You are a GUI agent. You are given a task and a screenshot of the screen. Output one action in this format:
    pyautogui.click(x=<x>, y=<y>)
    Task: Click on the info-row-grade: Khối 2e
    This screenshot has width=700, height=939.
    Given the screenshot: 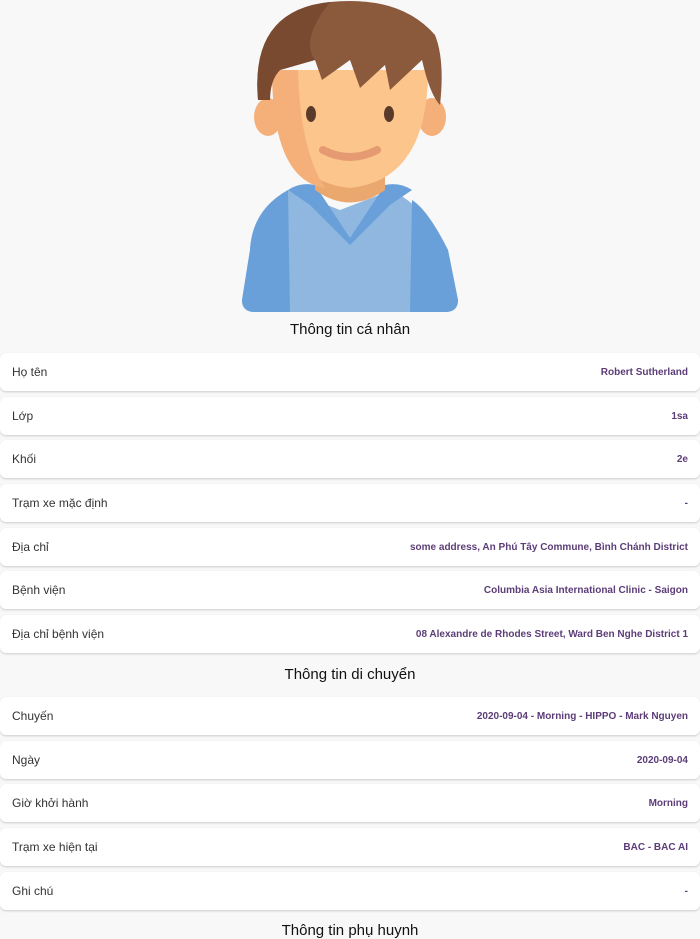 What is the action you would take?
    pyautogui.click(x=350, y=459)
    